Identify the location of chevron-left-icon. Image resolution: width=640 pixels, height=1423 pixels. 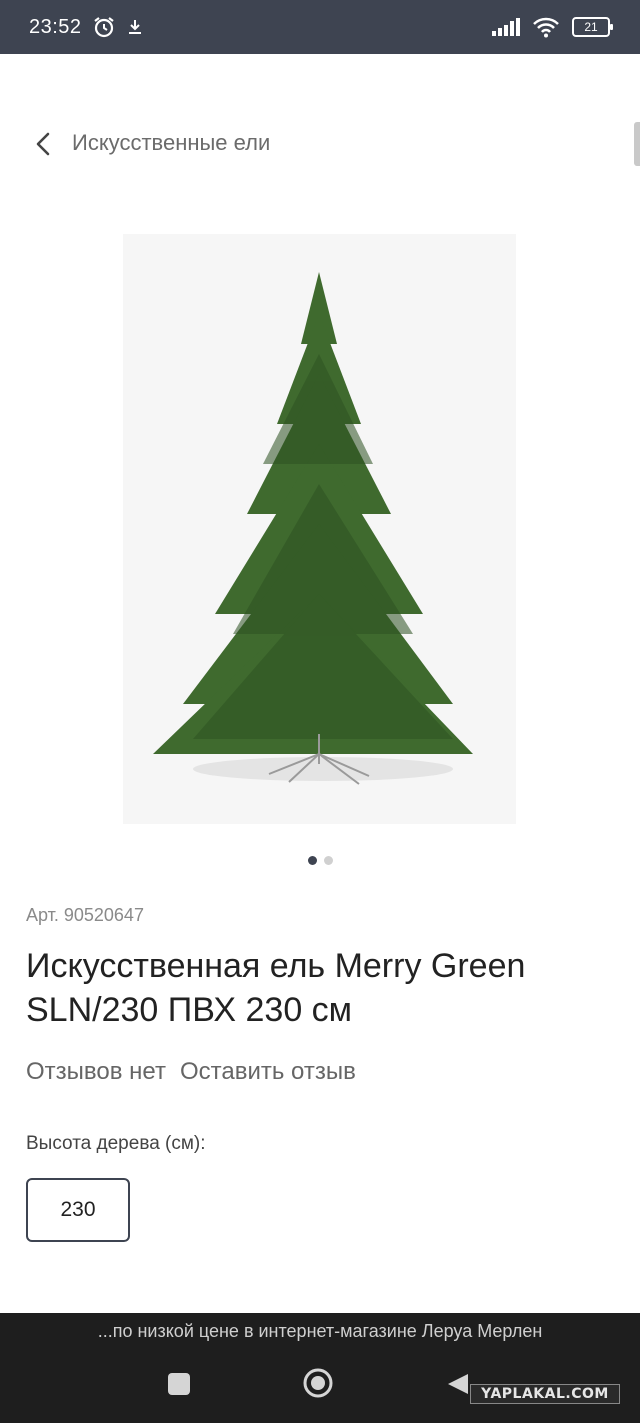
(44, 144).